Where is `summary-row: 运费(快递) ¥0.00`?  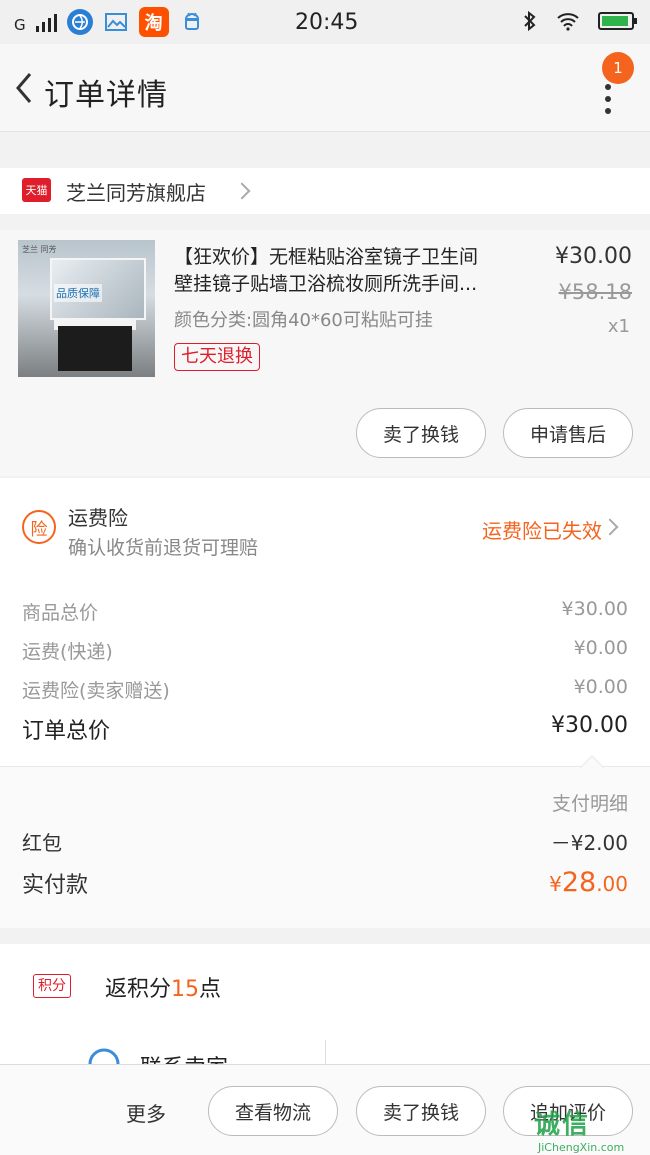
summary-row: 运费(快递) ¥0.00 is located at coordinates (325, 650).